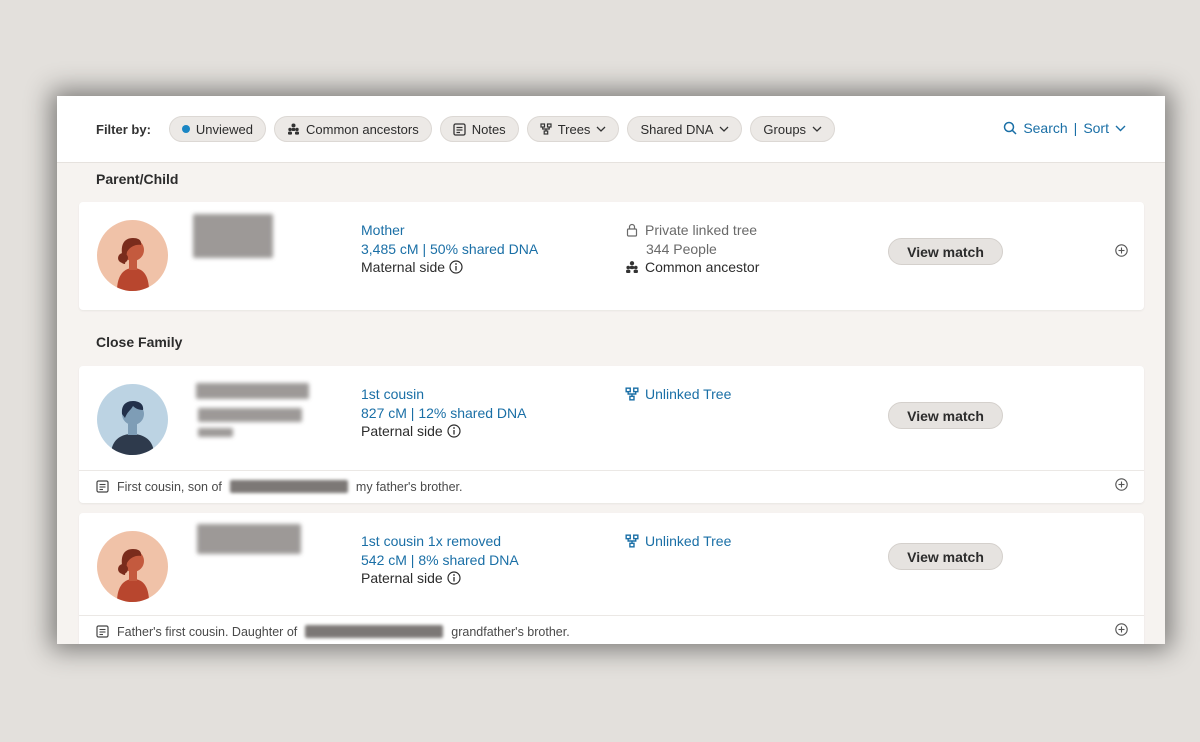  I want to click on note-text: First cousin, son of, so click(169, 486).